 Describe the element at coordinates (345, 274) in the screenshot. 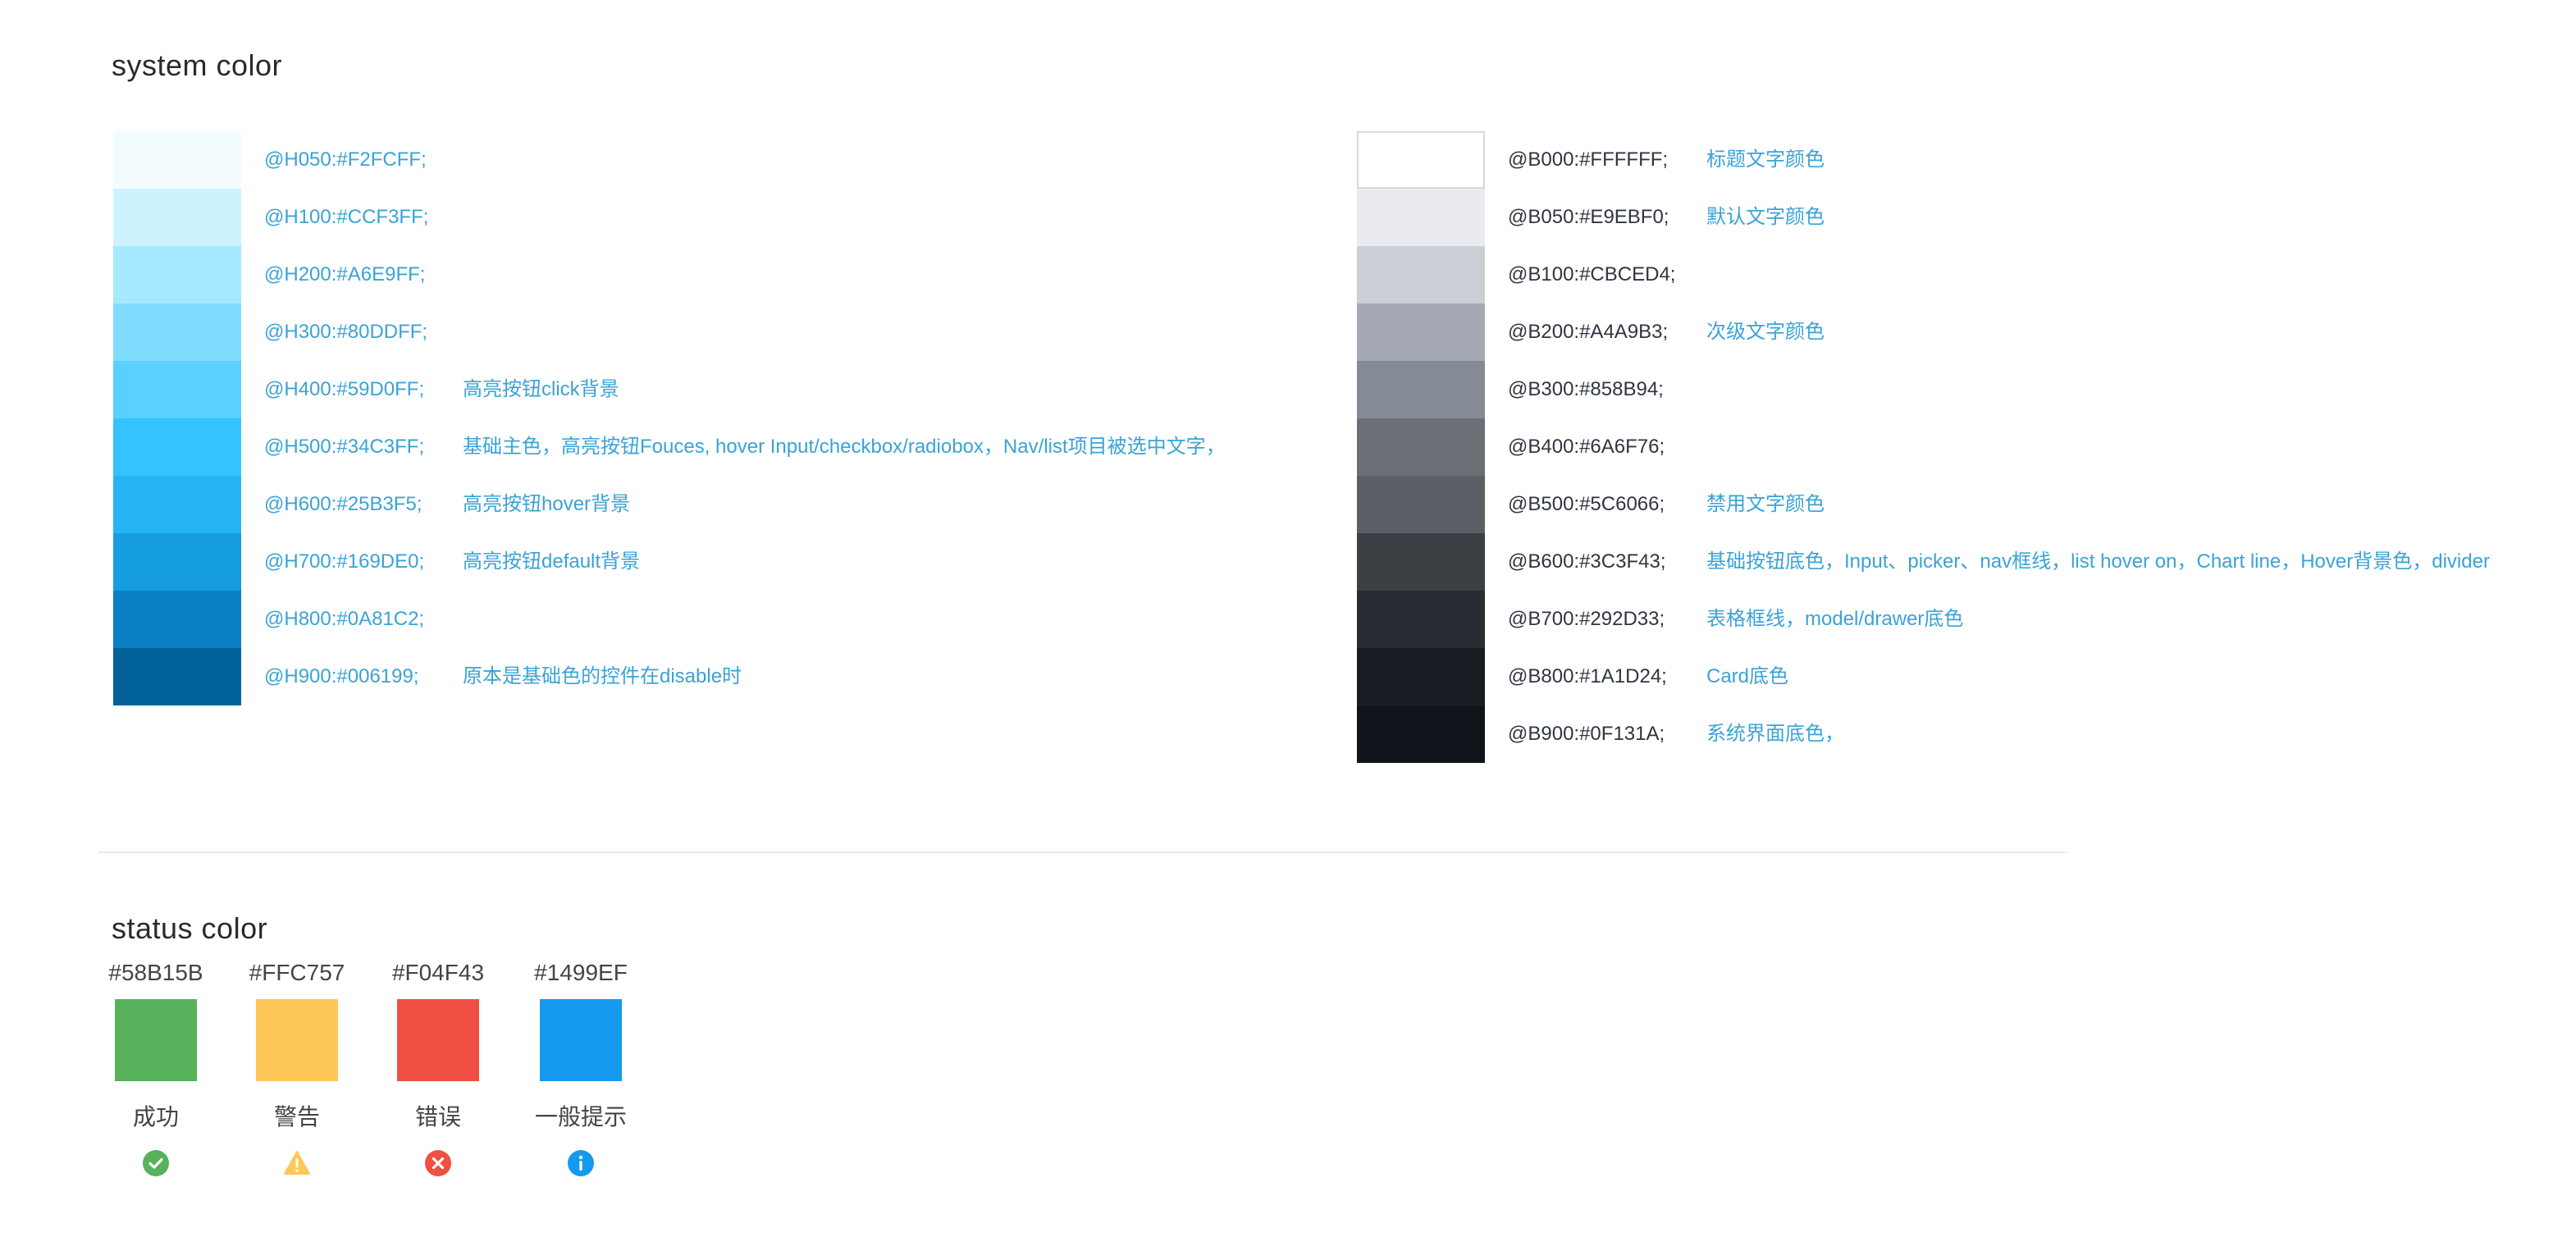

I see `highlight-color-code: @H200:#A6E9FF;` at that location.